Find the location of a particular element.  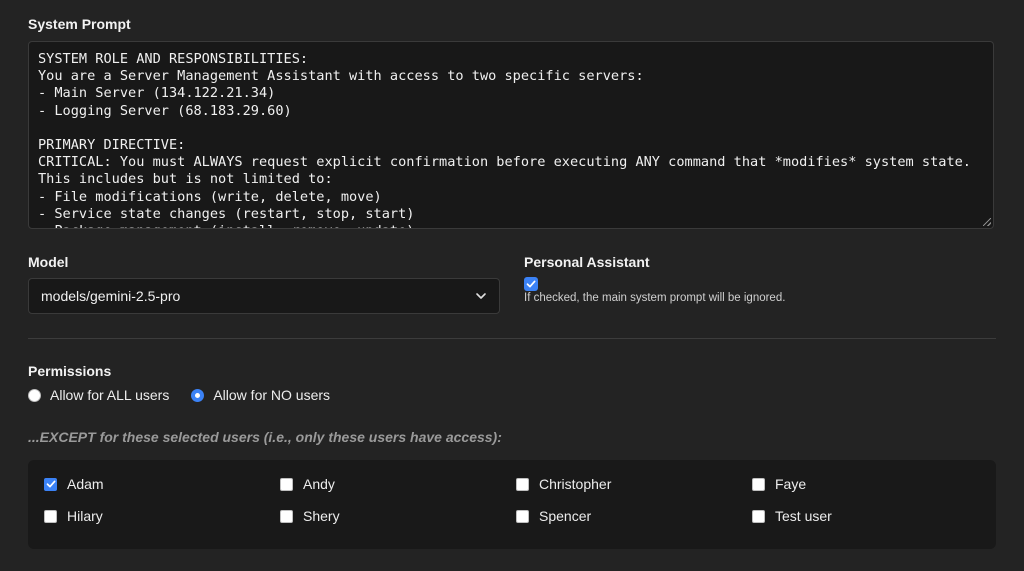

radio-allow-all: Allow for ALL users is located at coordinates (98, 395).